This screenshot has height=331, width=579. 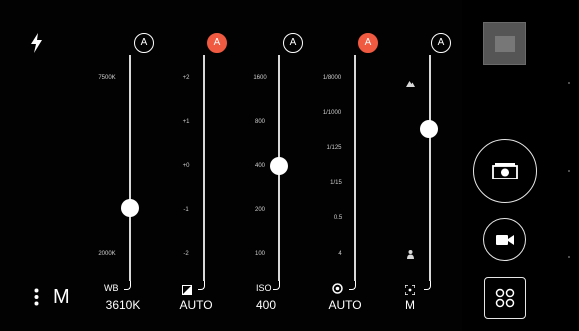 What do you see at coordinates (186, 254) in the screenshot?
I see `ev-tick-label: -2` at bounding box center [186, 254].